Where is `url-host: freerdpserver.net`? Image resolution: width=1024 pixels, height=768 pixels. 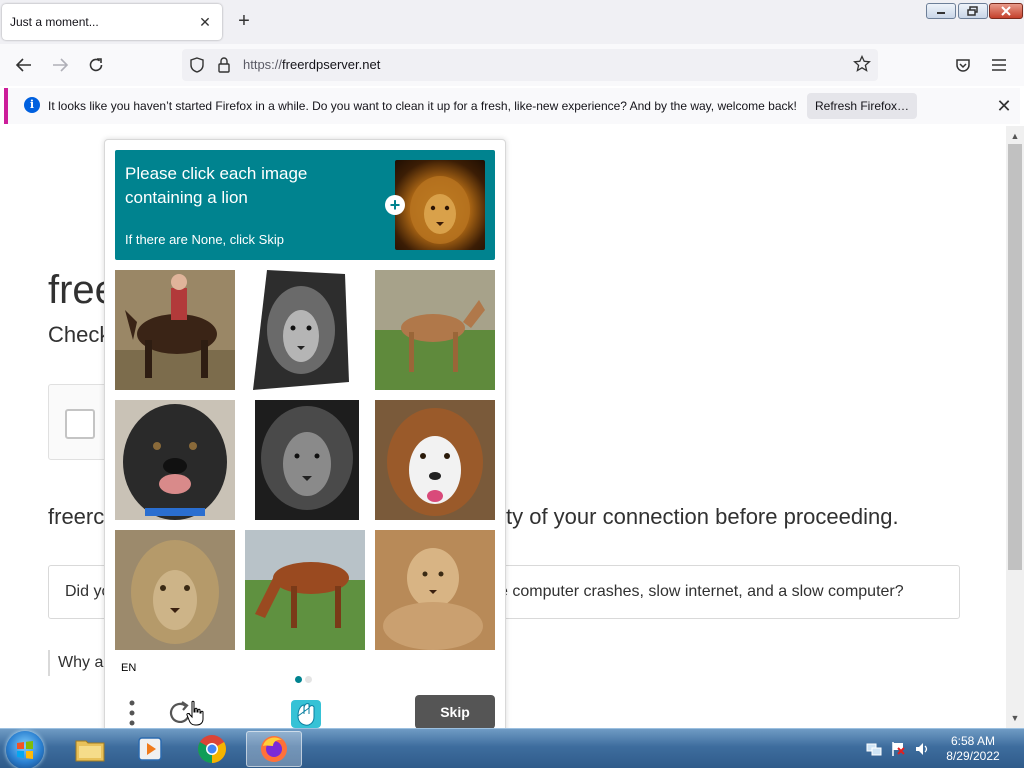 url-host: freerdpserver.net is located at coordinates (331, 64).